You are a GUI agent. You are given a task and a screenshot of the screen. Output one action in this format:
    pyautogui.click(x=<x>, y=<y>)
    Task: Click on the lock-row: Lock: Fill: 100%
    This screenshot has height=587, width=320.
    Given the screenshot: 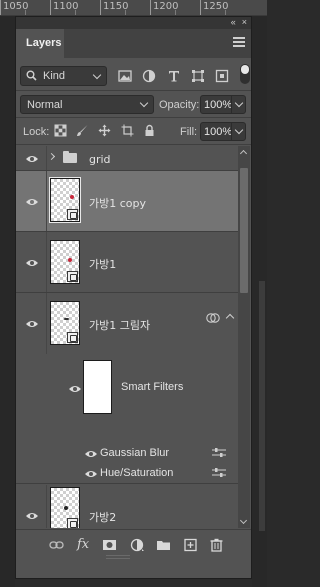 What is the action you would take?
    pyautogui.click(x=133, y=131)
    